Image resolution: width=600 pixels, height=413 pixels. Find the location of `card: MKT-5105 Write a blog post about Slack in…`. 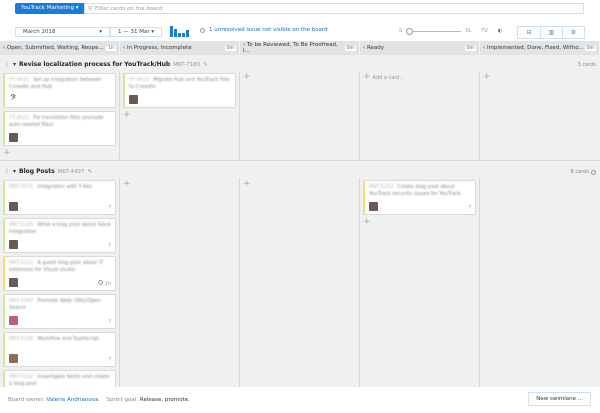

card: MKT-5105 Write a blog post about Slack in… is located at coordinates (59, 235).